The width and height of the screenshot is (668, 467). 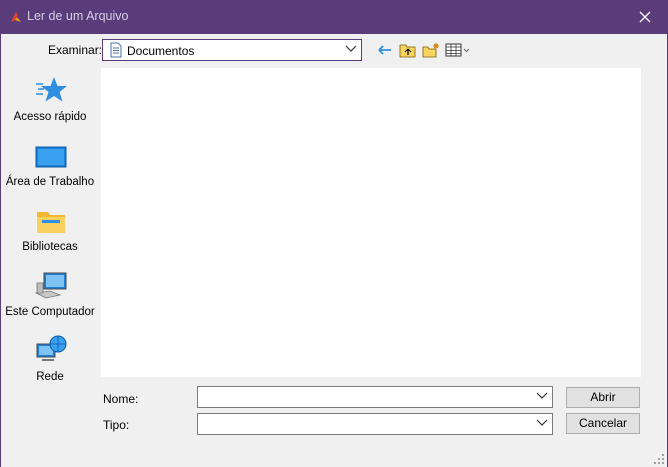 What do you see at coordinates (116, 50) in the screenshot?
I see `document-folder-icon` at bounding box center [116, 50].